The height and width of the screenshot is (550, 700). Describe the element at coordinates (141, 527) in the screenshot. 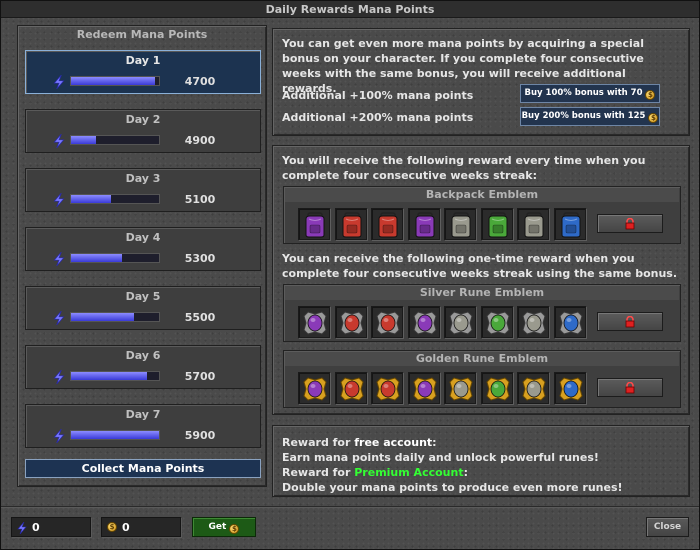

I see `coin-balance-field: $ 0` at that location.